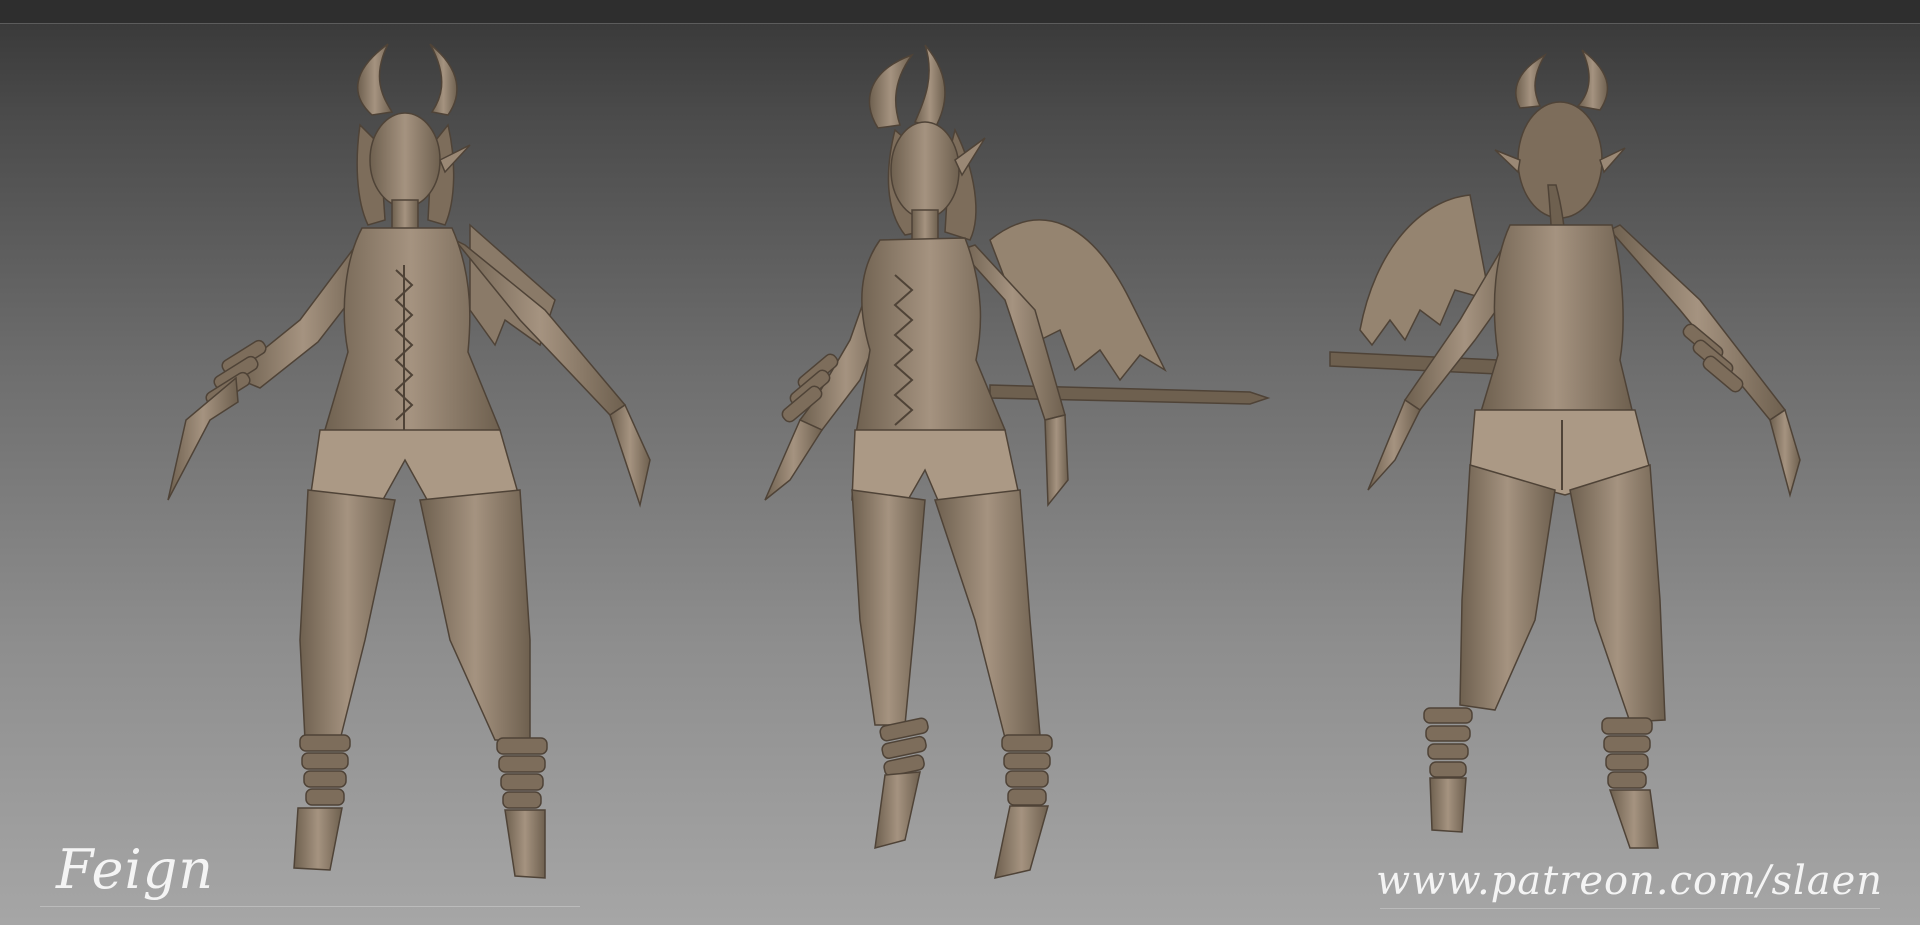  What do you see at coordinates (310, 906) in the screenshot?
I see `name-underline` at bounding box center [310, 906].